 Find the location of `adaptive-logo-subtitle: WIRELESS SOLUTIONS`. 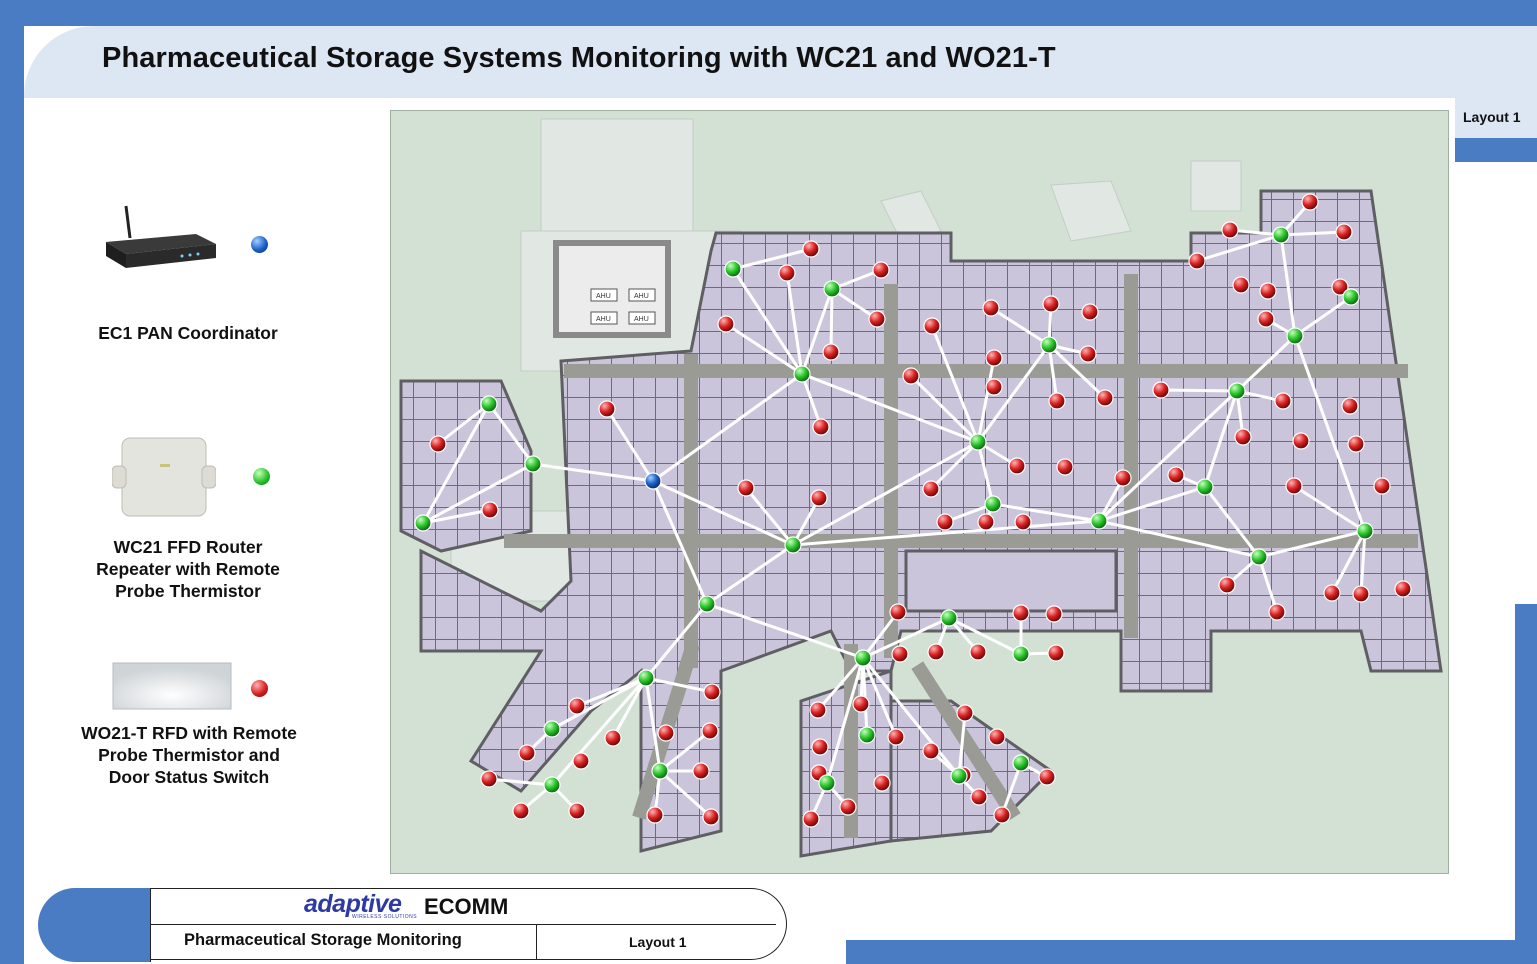

adaptive-logo-subtitle: WIRELESS SOLUTIONS is located at coordinates (385, 917).